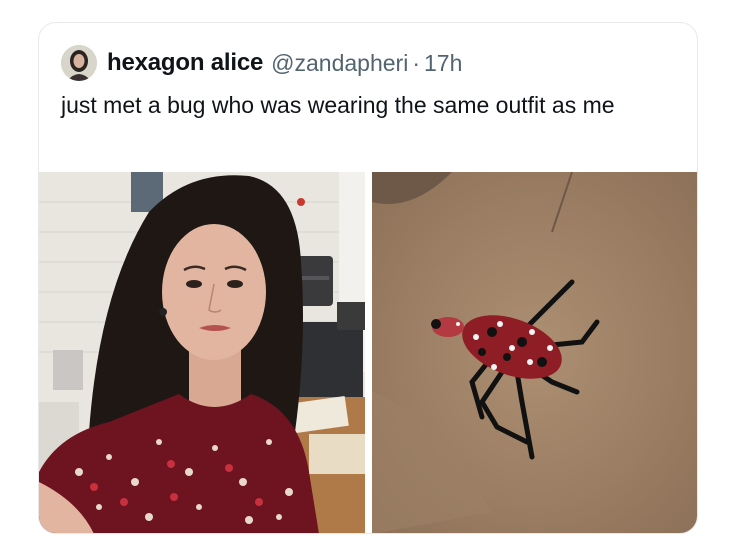 The image size is (736, 550). I want to click on tweet-timestamp: 17h, so click(443, 63).